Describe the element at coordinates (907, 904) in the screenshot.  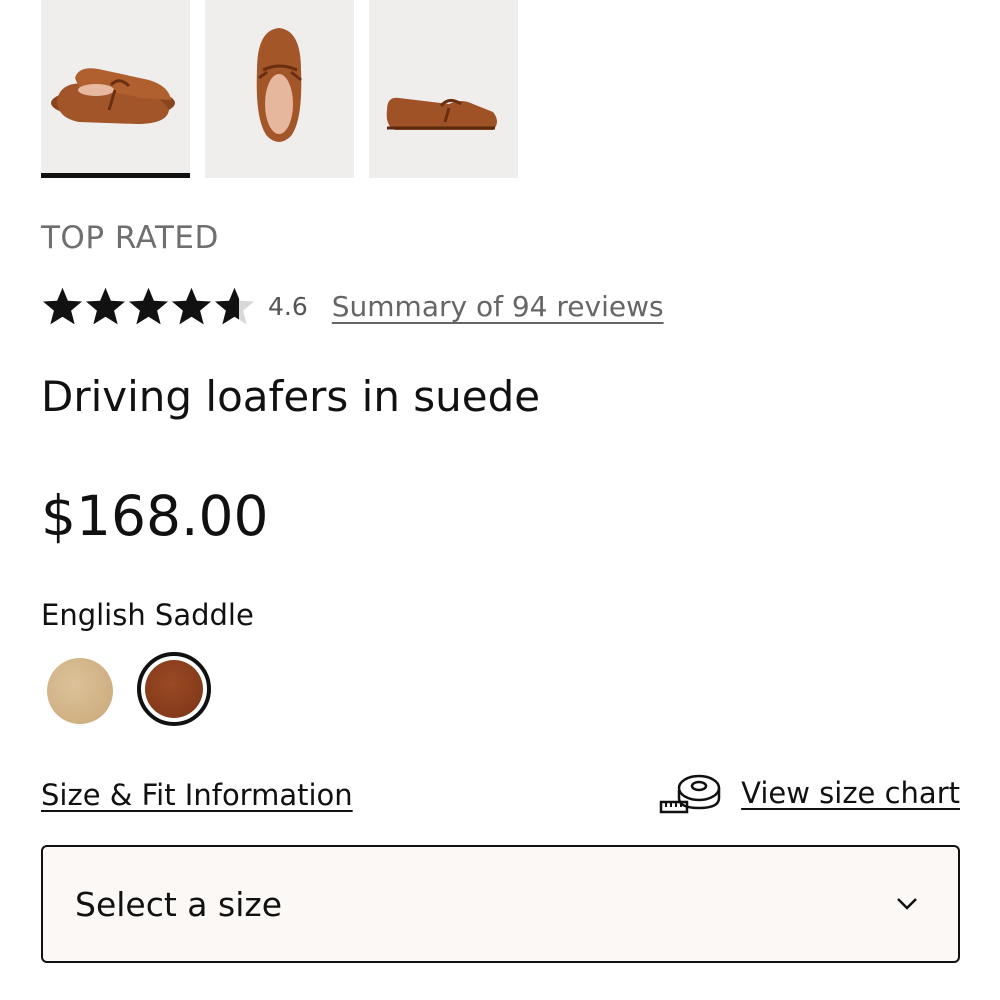
I see `chevron-down-icon` at that location.